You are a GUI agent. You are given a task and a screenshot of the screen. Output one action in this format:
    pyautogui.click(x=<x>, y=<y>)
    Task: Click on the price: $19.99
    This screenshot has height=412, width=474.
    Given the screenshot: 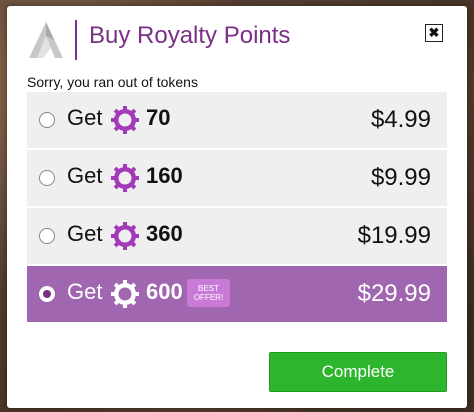 What is the action you would take?
    pyautogui.click(x=394, y=235)
    